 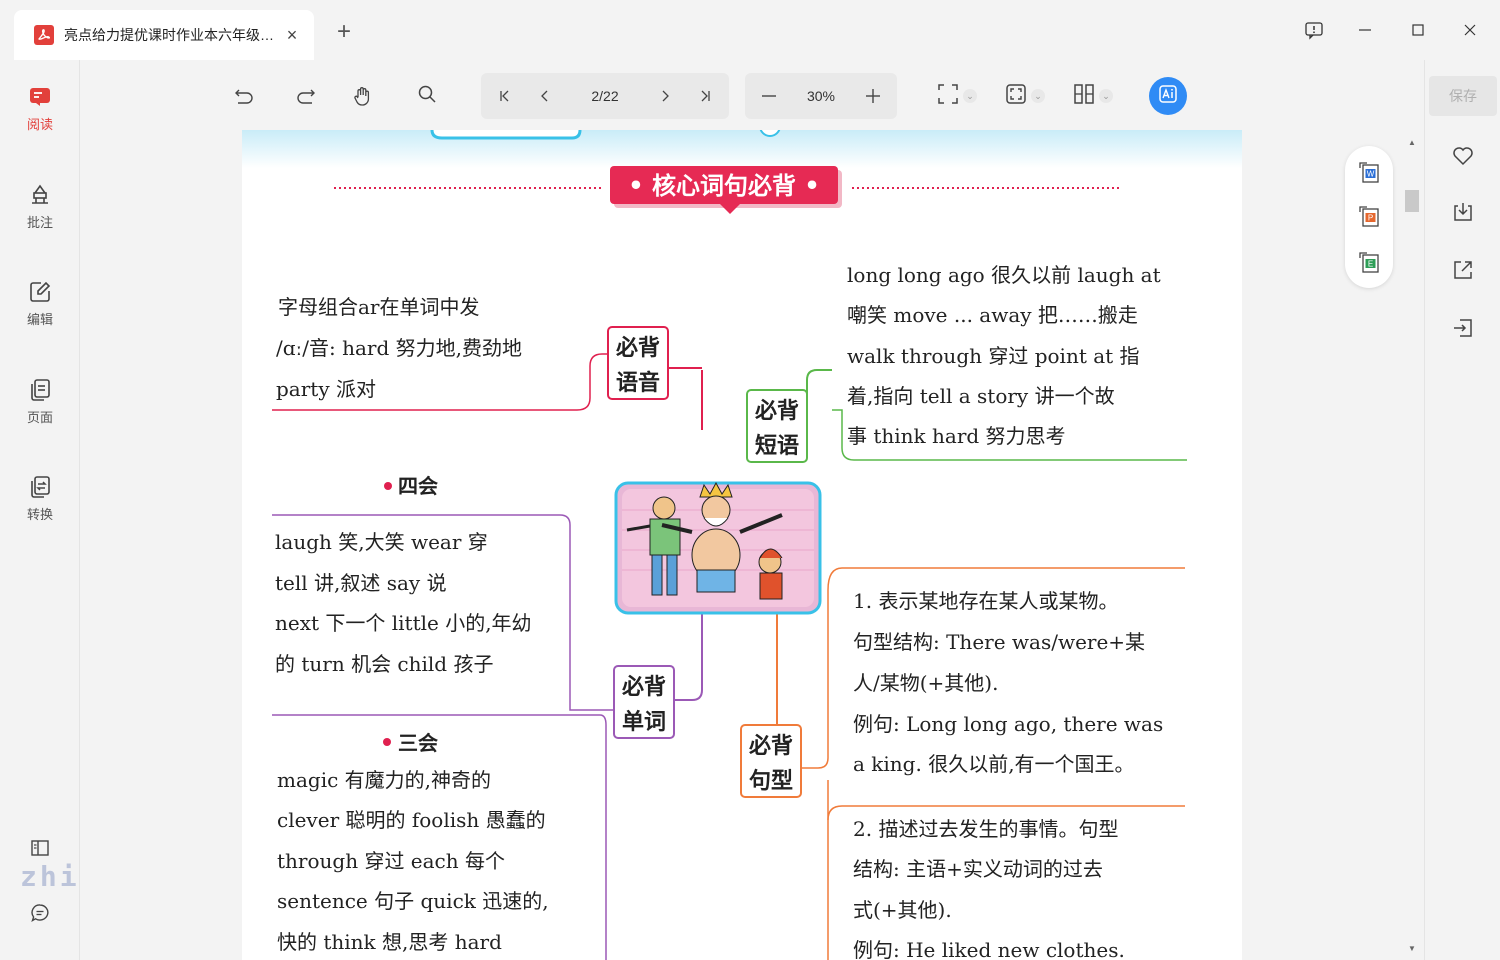 I want to click on sidebar-item-label: 阅读, so click(x=39, y=124).